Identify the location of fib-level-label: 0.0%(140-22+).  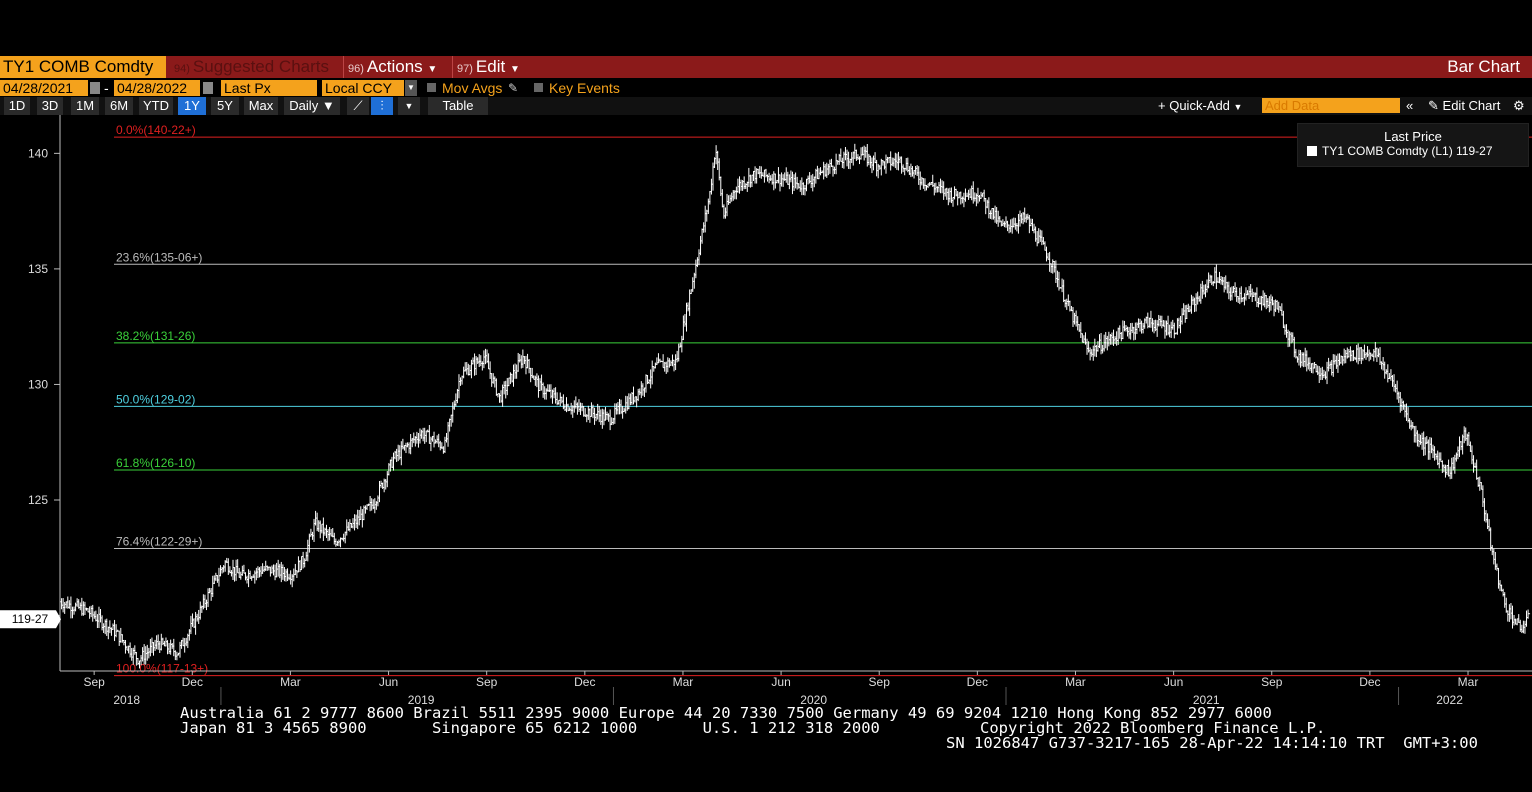
(156, 130).